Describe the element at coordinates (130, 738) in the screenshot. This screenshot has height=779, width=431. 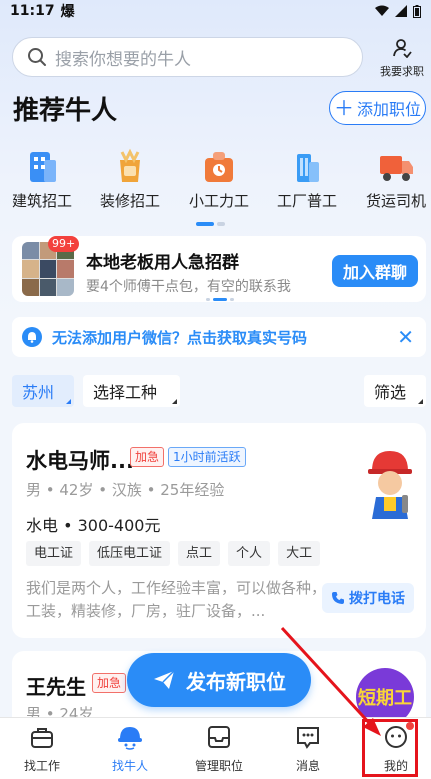
I see `helmet-icon` at that location.